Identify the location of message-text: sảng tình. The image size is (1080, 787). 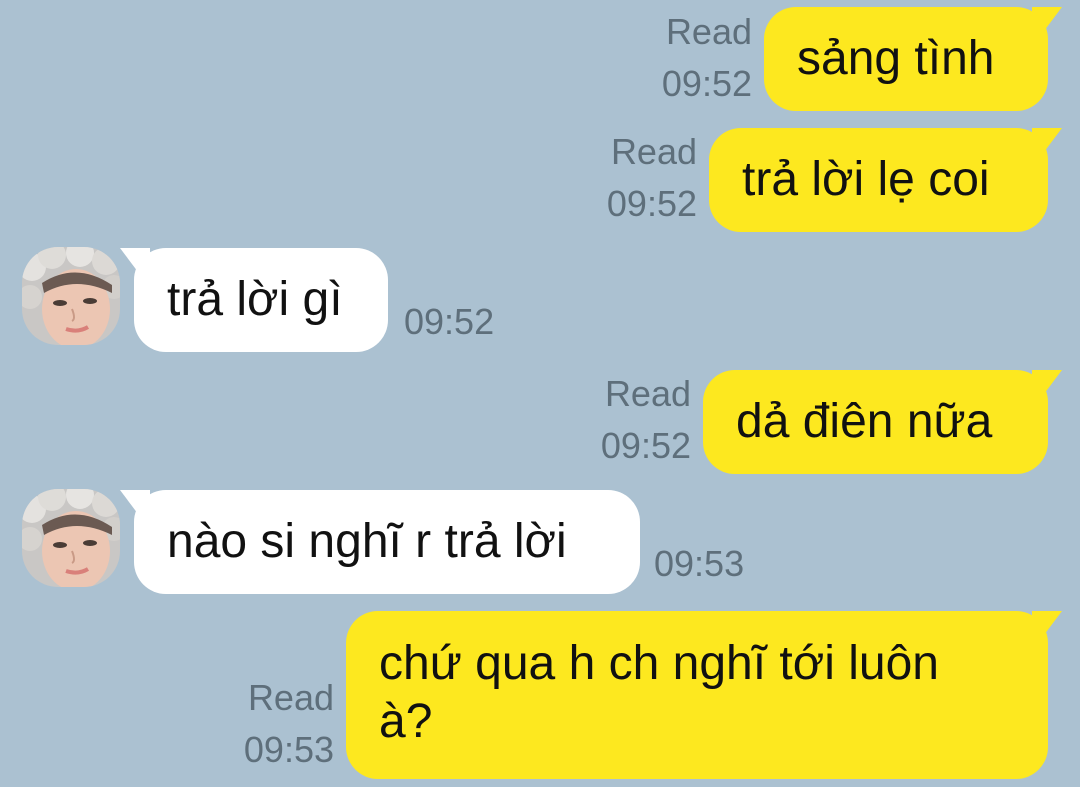
(896, 58).